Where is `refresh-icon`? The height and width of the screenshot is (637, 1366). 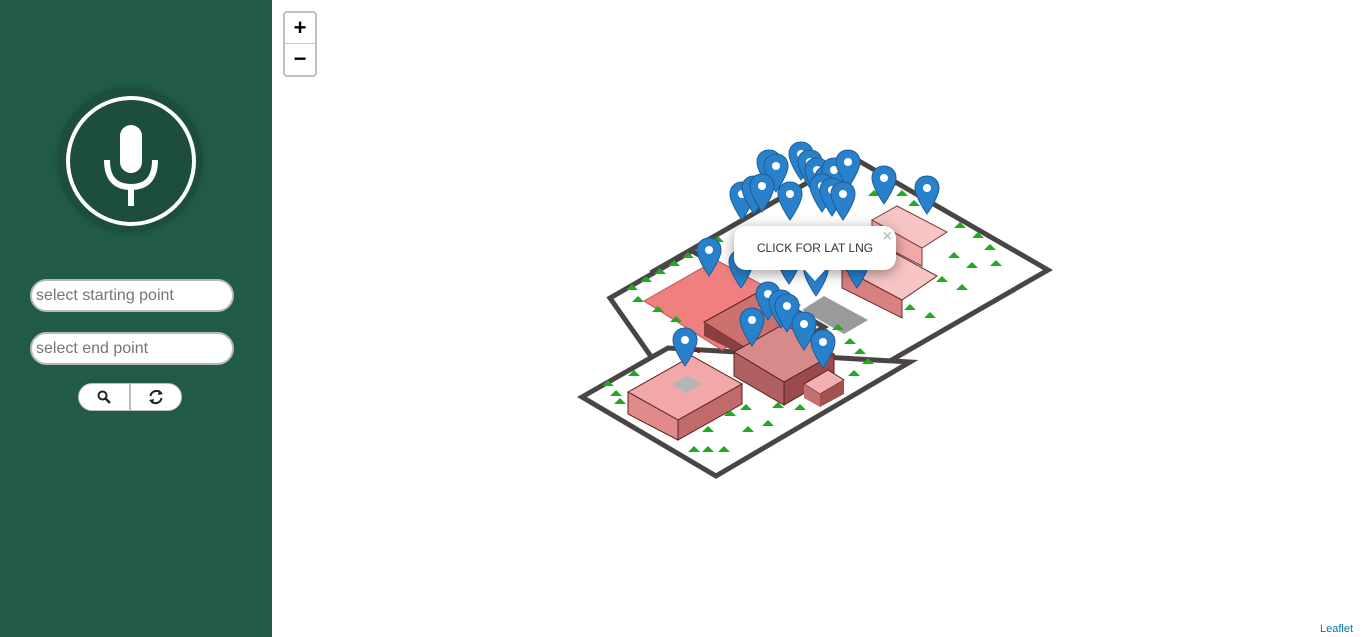
refresh-icon is located at coordinates (156, 397).